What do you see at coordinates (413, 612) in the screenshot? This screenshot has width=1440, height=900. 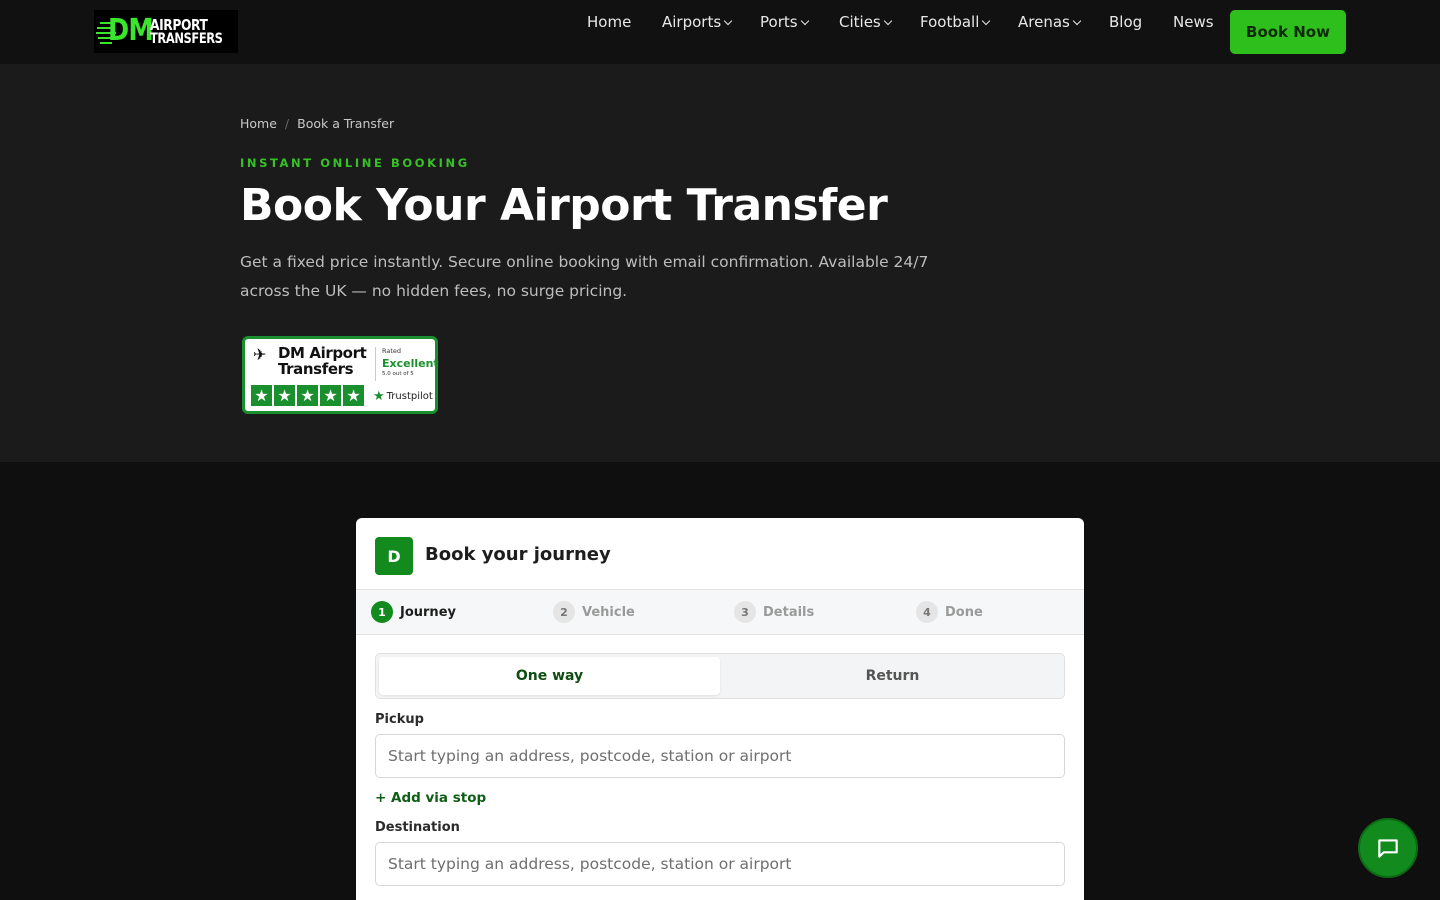 I see `step-journey: 1 Journey` at bounding box center [413, 612].